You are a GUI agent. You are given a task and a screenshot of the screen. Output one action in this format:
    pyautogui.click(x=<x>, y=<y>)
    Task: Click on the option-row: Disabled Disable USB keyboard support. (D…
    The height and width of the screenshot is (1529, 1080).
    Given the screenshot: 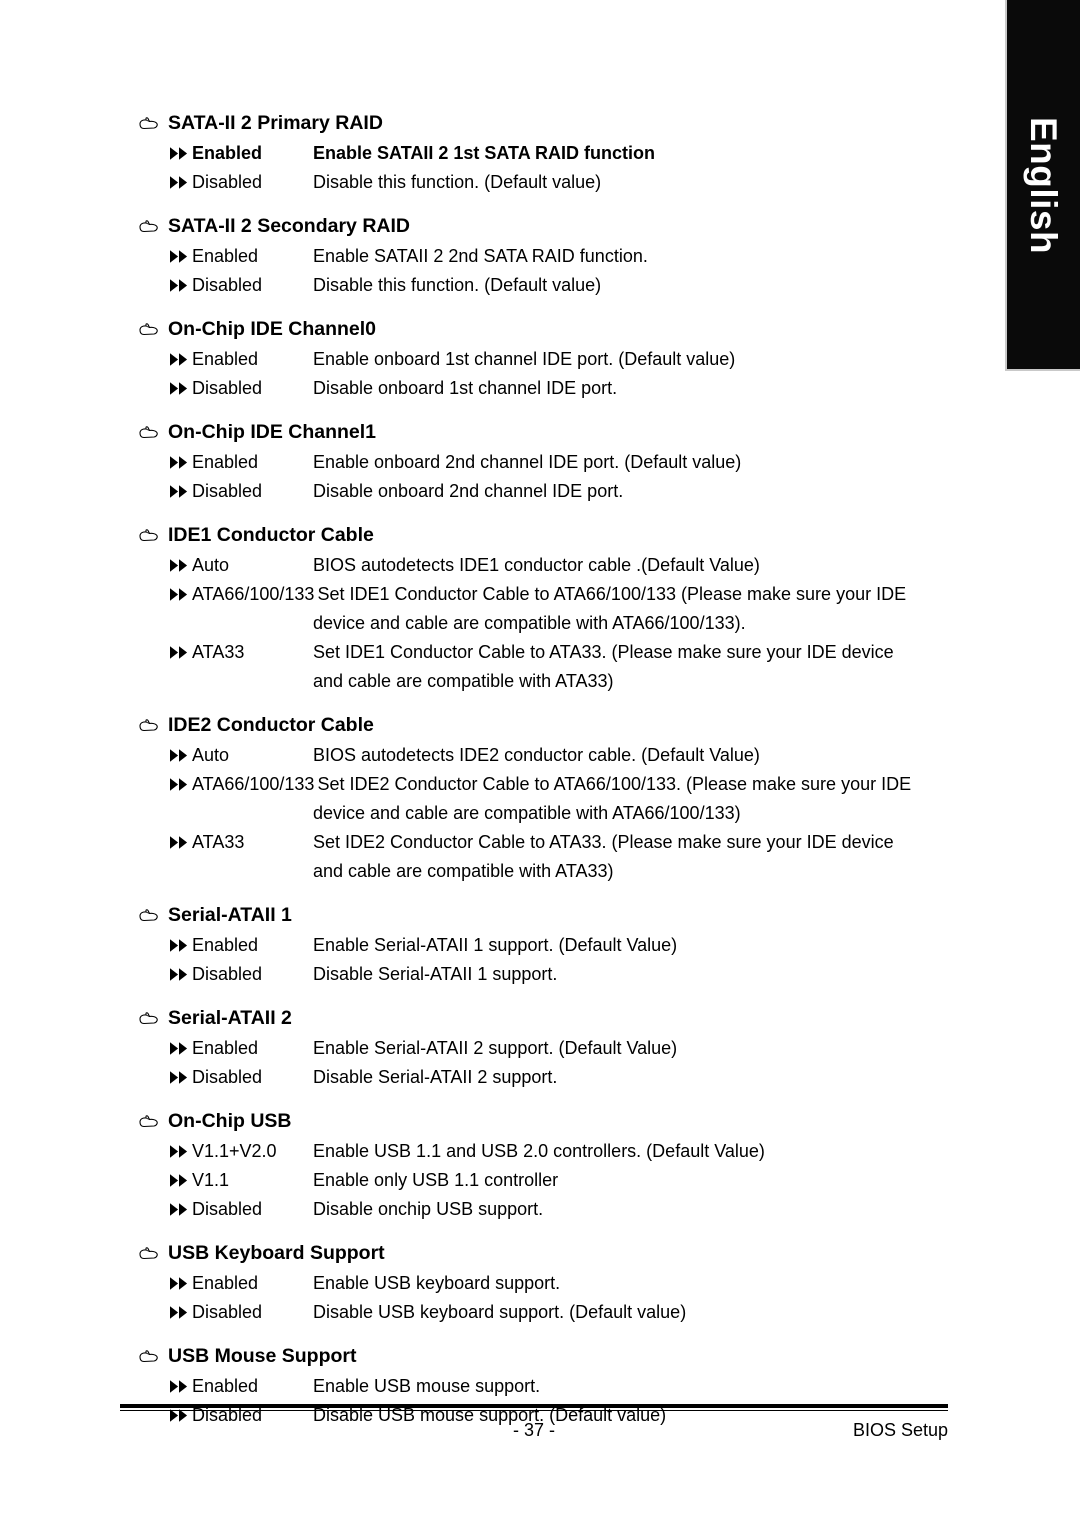 What is the action you would take?
    pyautogui.click(x=502, y=1312)
    